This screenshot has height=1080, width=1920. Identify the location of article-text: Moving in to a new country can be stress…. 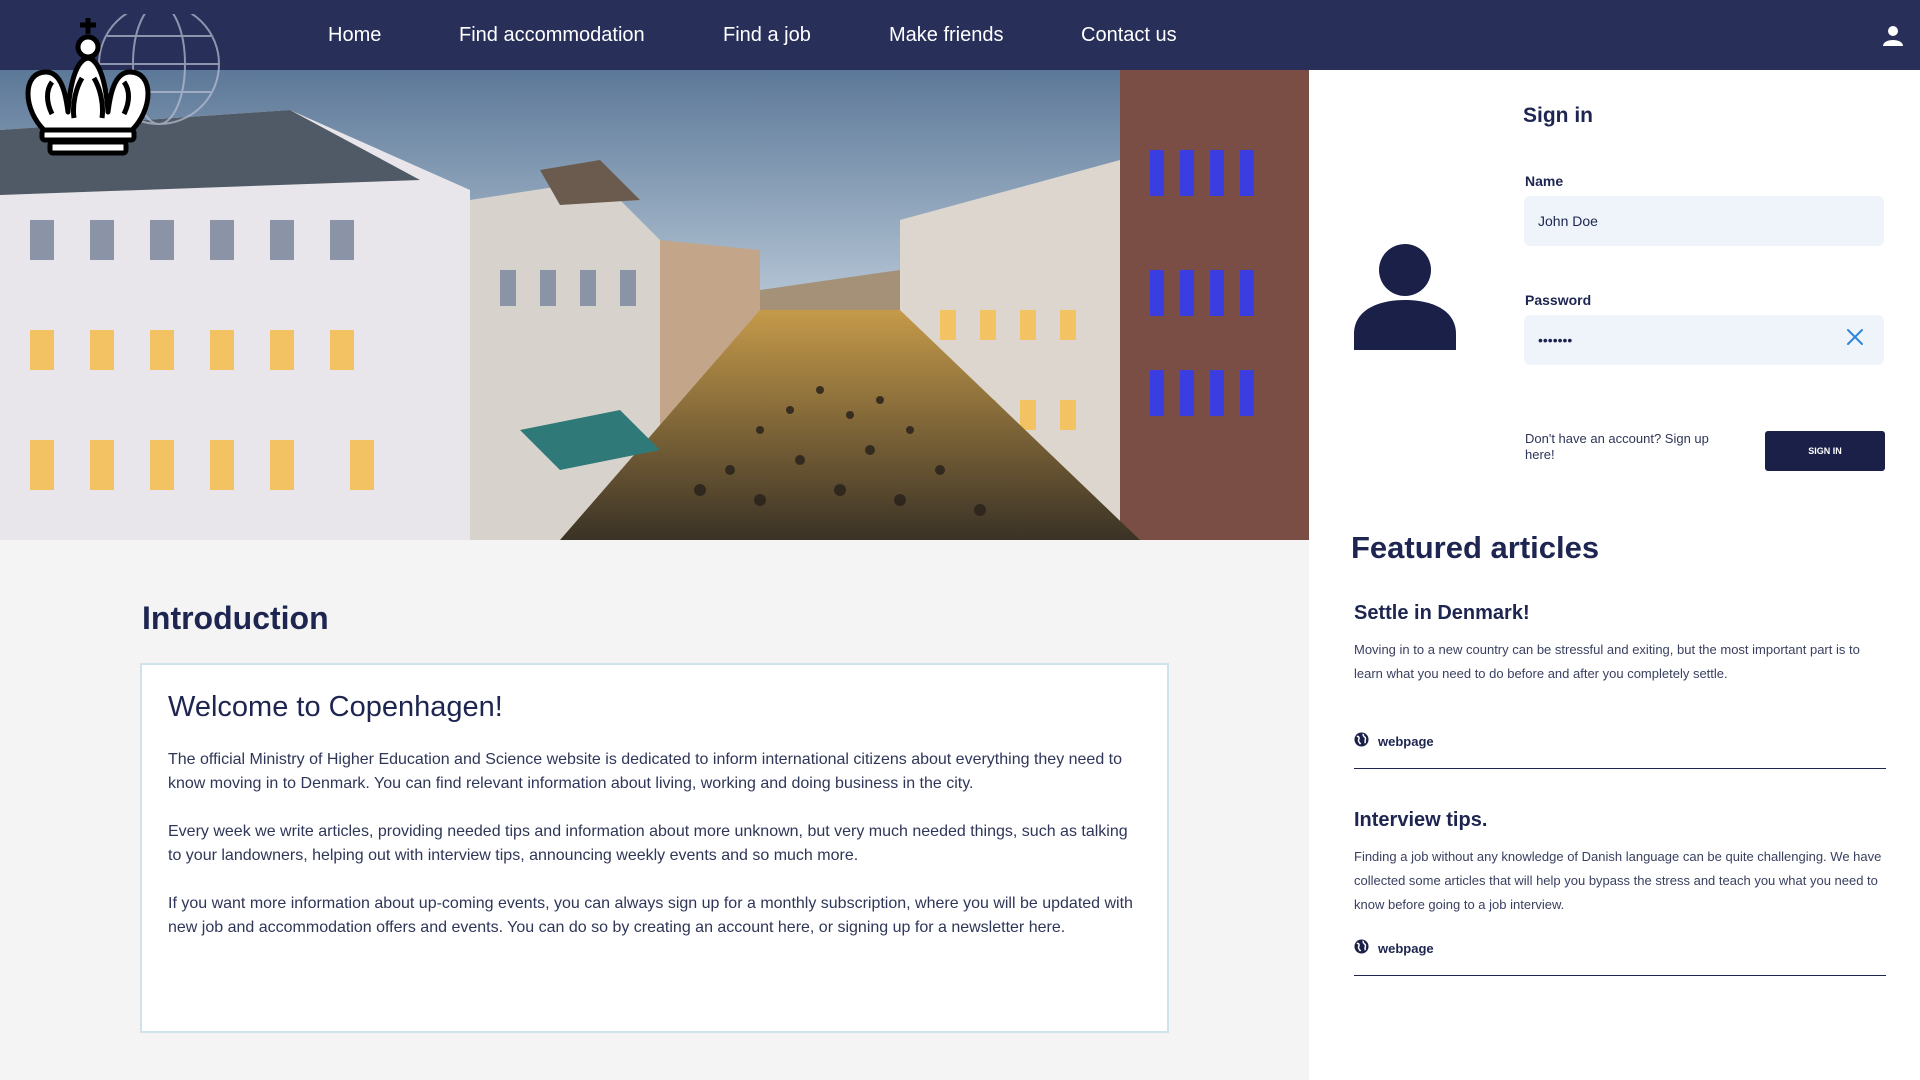
(1607, 661).